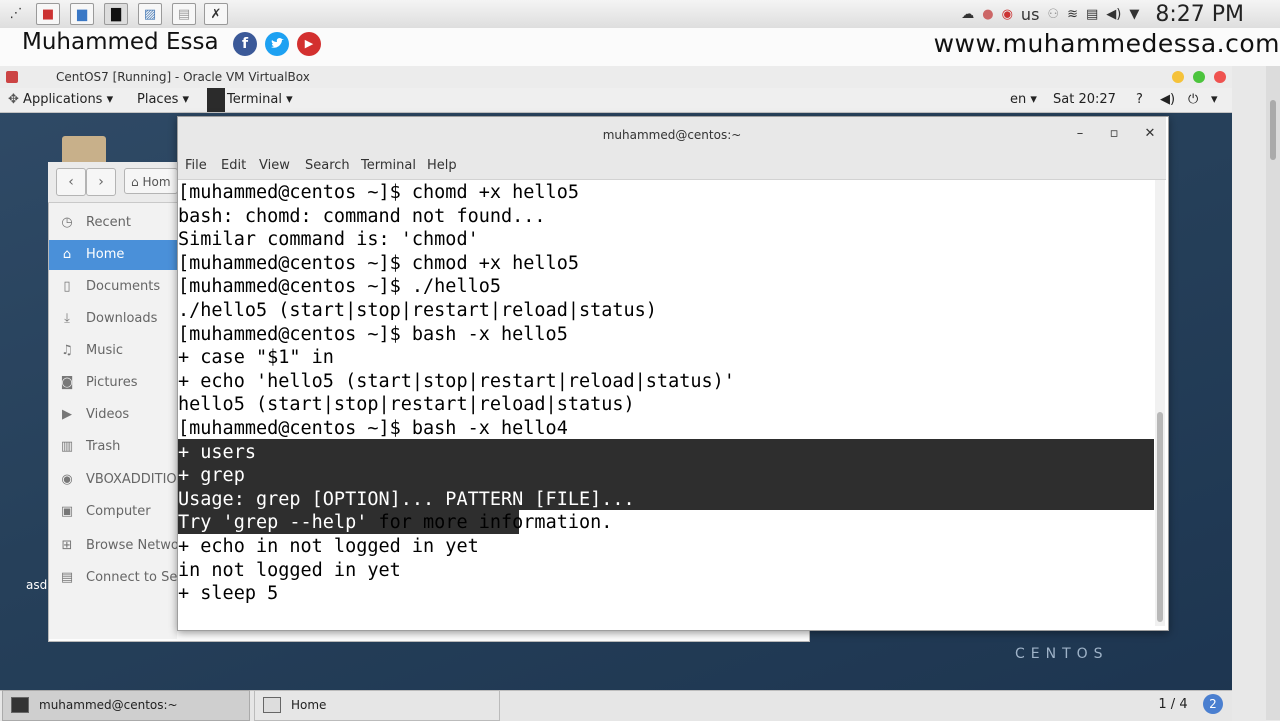 This screenshot has height=721, width=1280. I want to click on record-icon: ◉, so click(1007, 14).